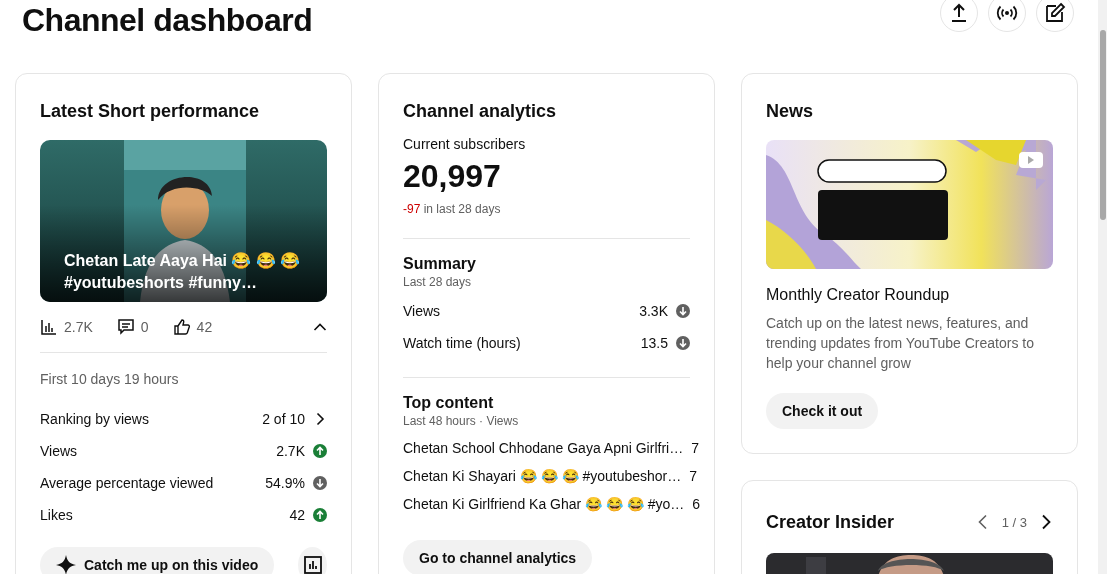 The width and height of the screenshot is (1107, 574). Describe the element at coordinates (498, 557) in the screenshot. I see `channel-analytics-button: Go to channel analytics` at that location.